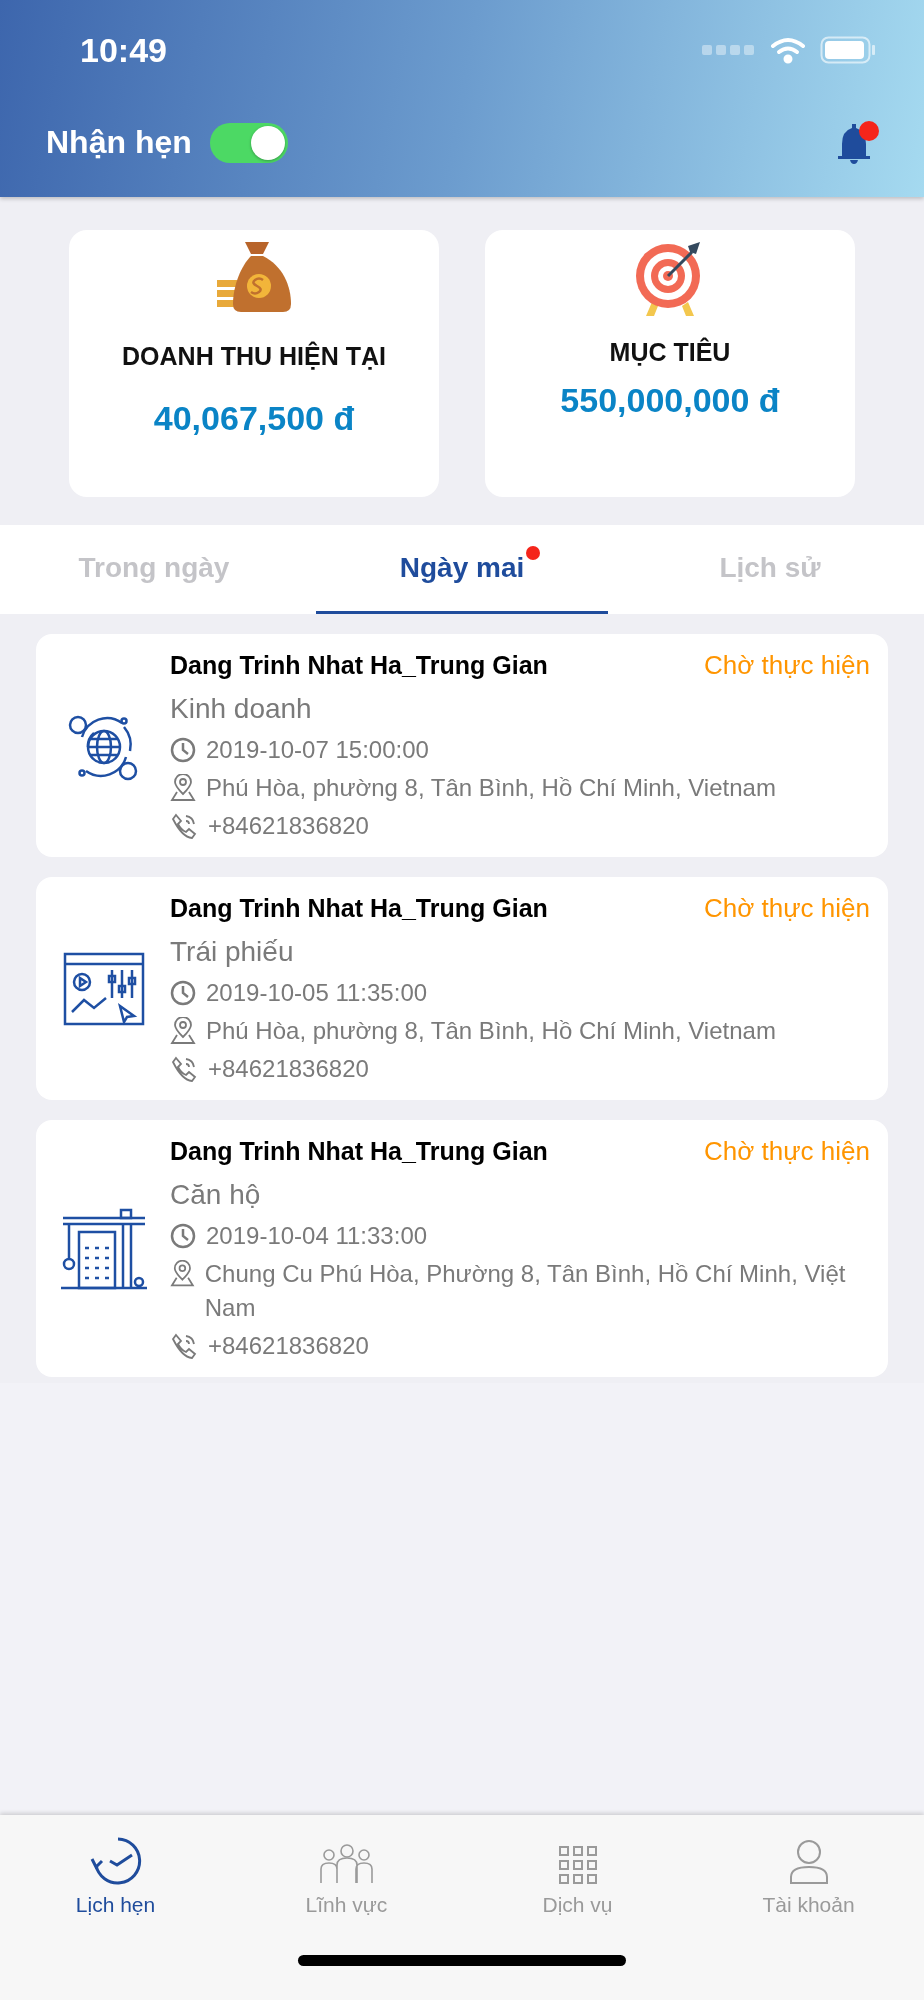 This screenshot has width=924, height=2000. What do you see at coordinates (729, 50) in the screenshot?
I see `signal-icon` at bounding box center [729, 50].